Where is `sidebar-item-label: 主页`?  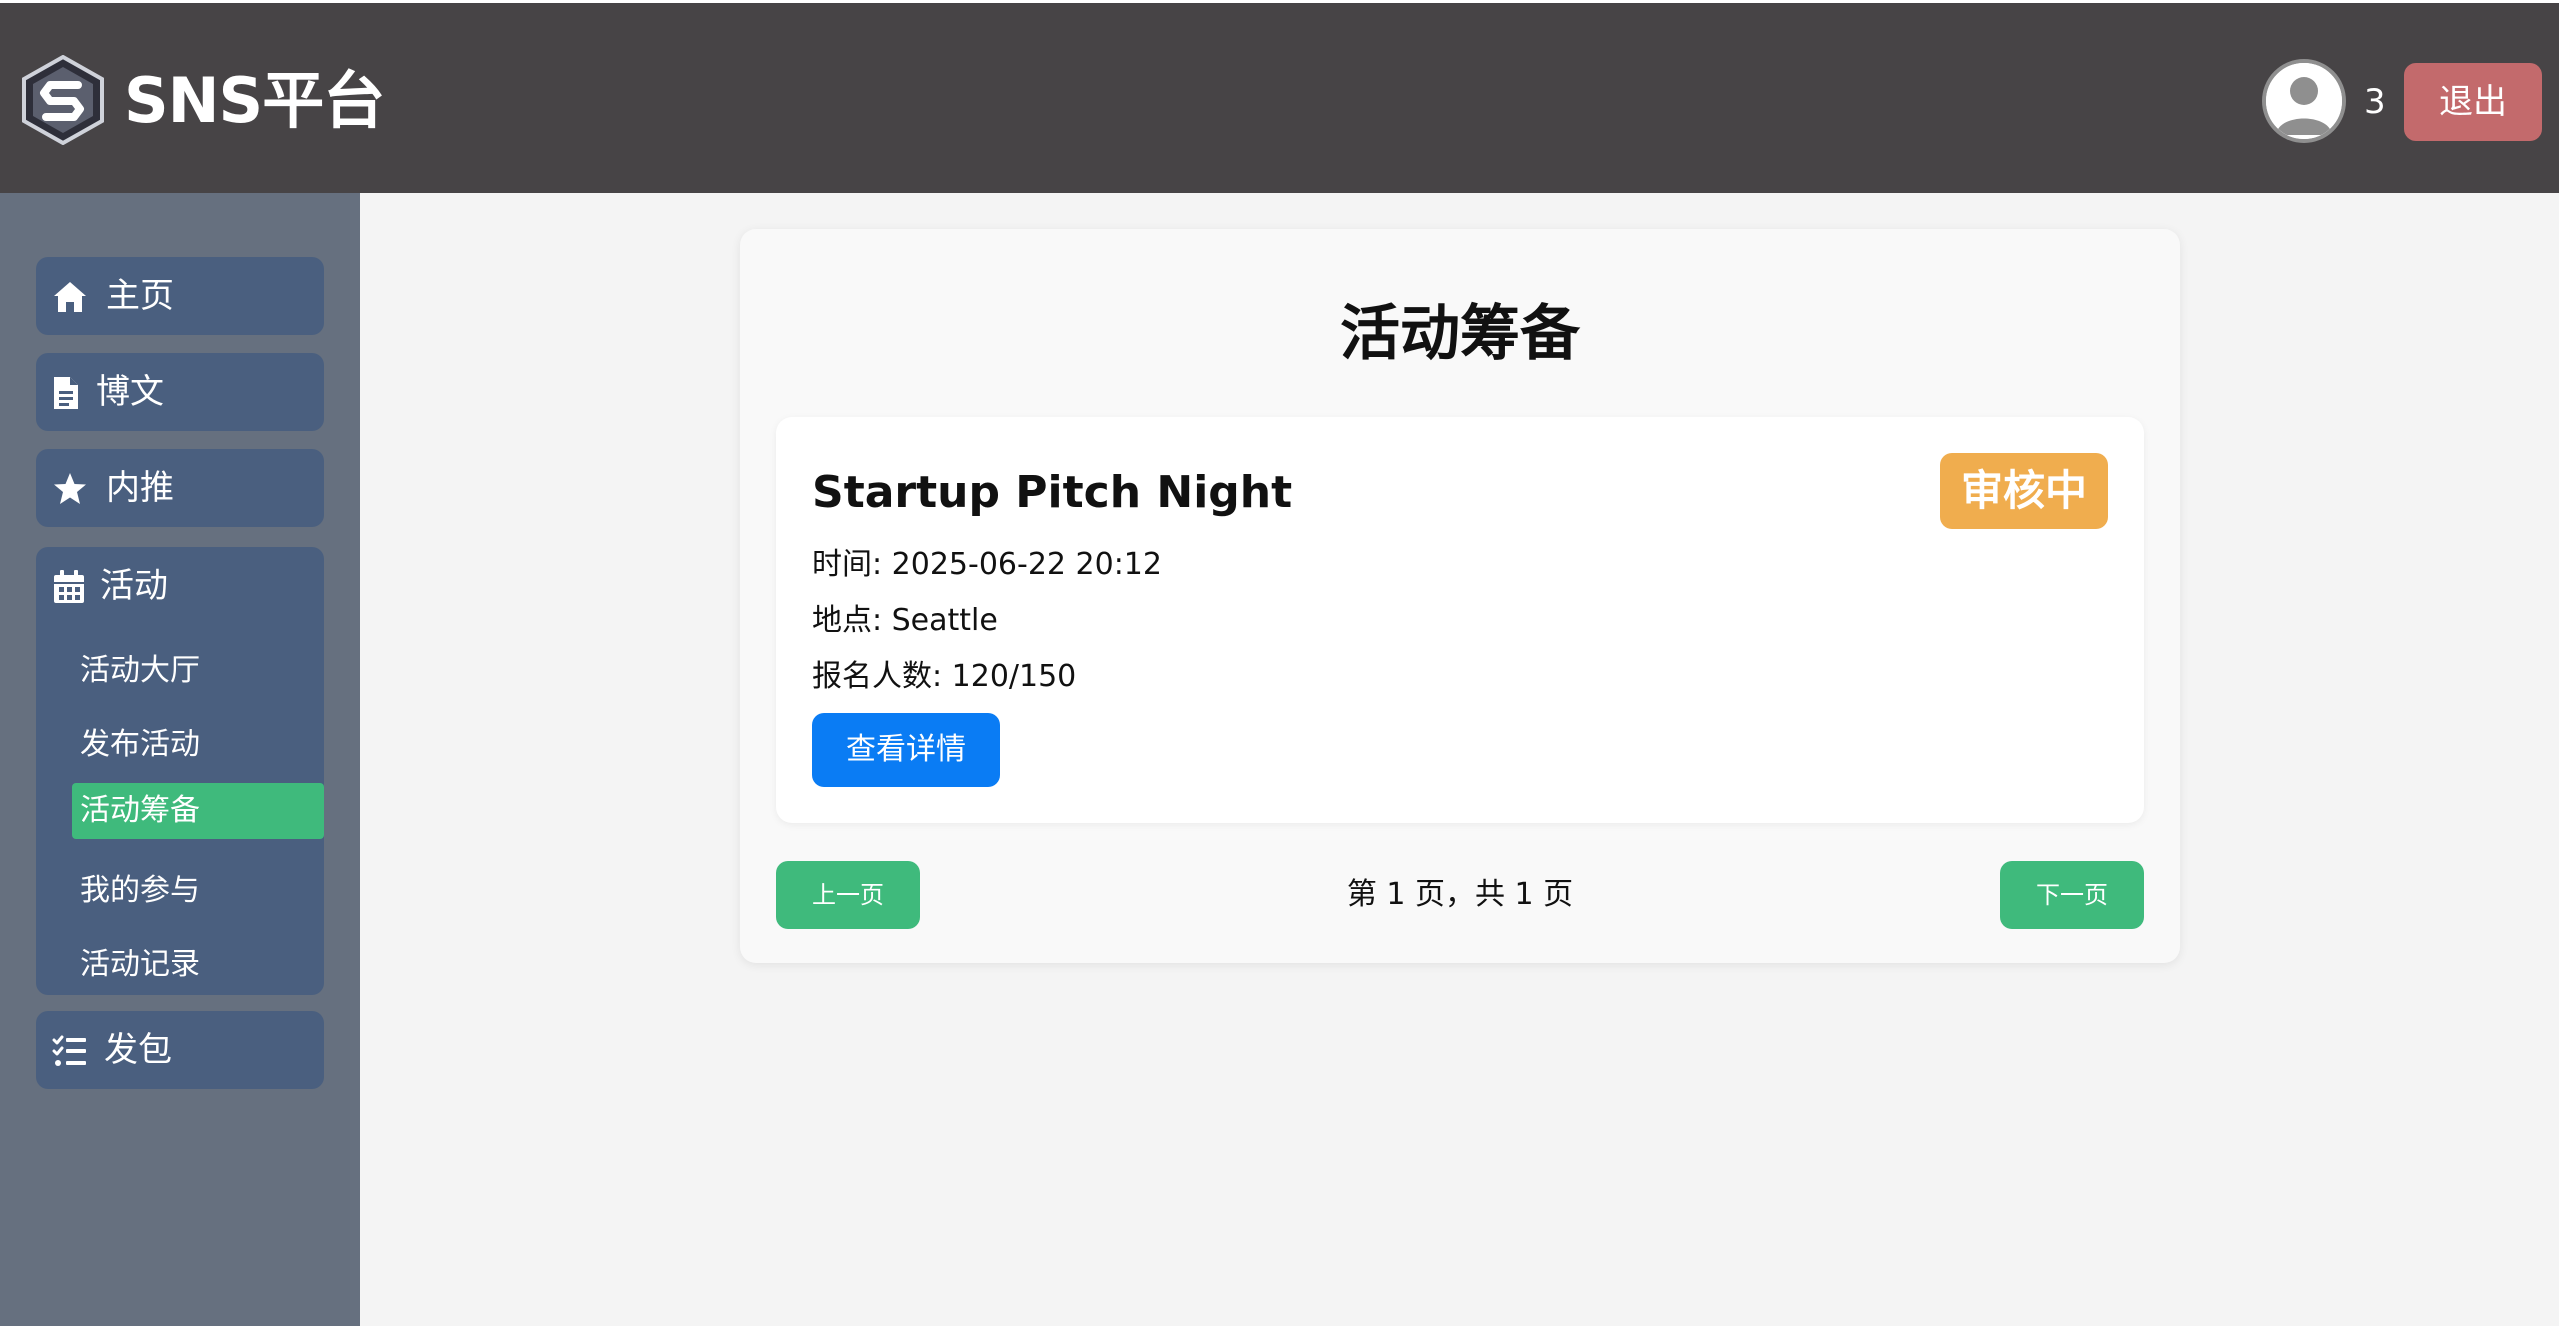
sidebar-item-label: 主页 is located at coordinates (140, 296).